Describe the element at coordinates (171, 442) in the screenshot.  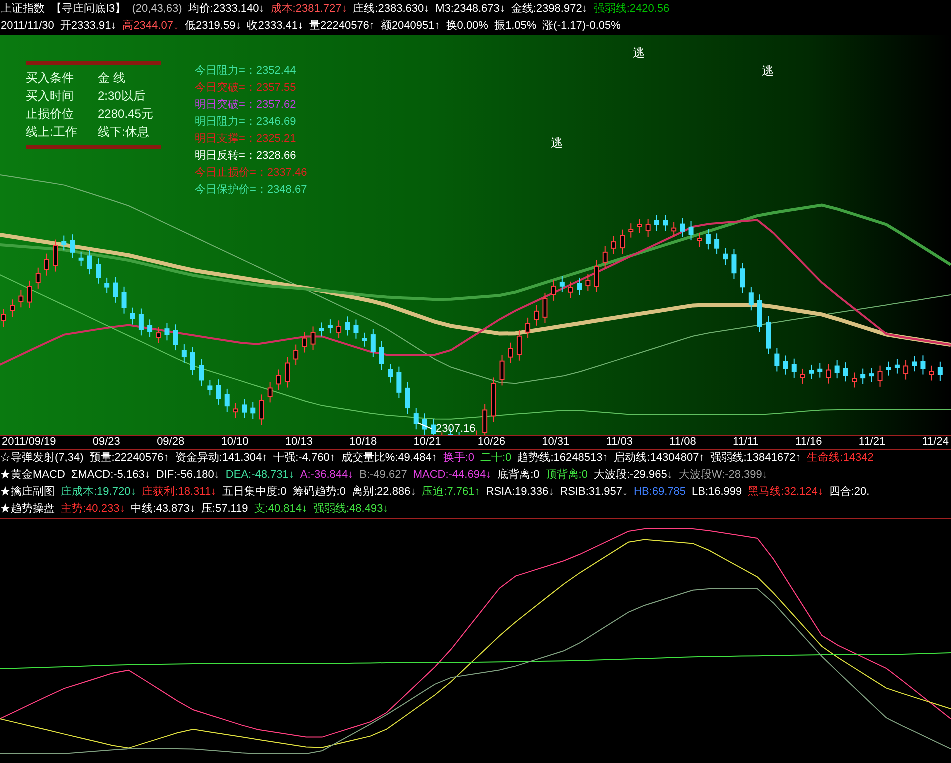
I see `date-label: 09/28` at that location.